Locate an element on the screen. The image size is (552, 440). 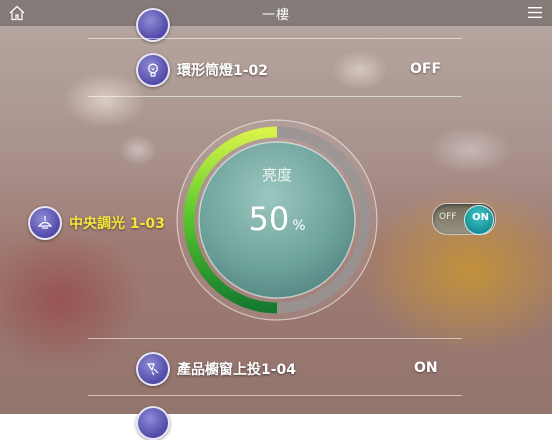
power-toggle: OFF ON is located at coordinates (464, 219).